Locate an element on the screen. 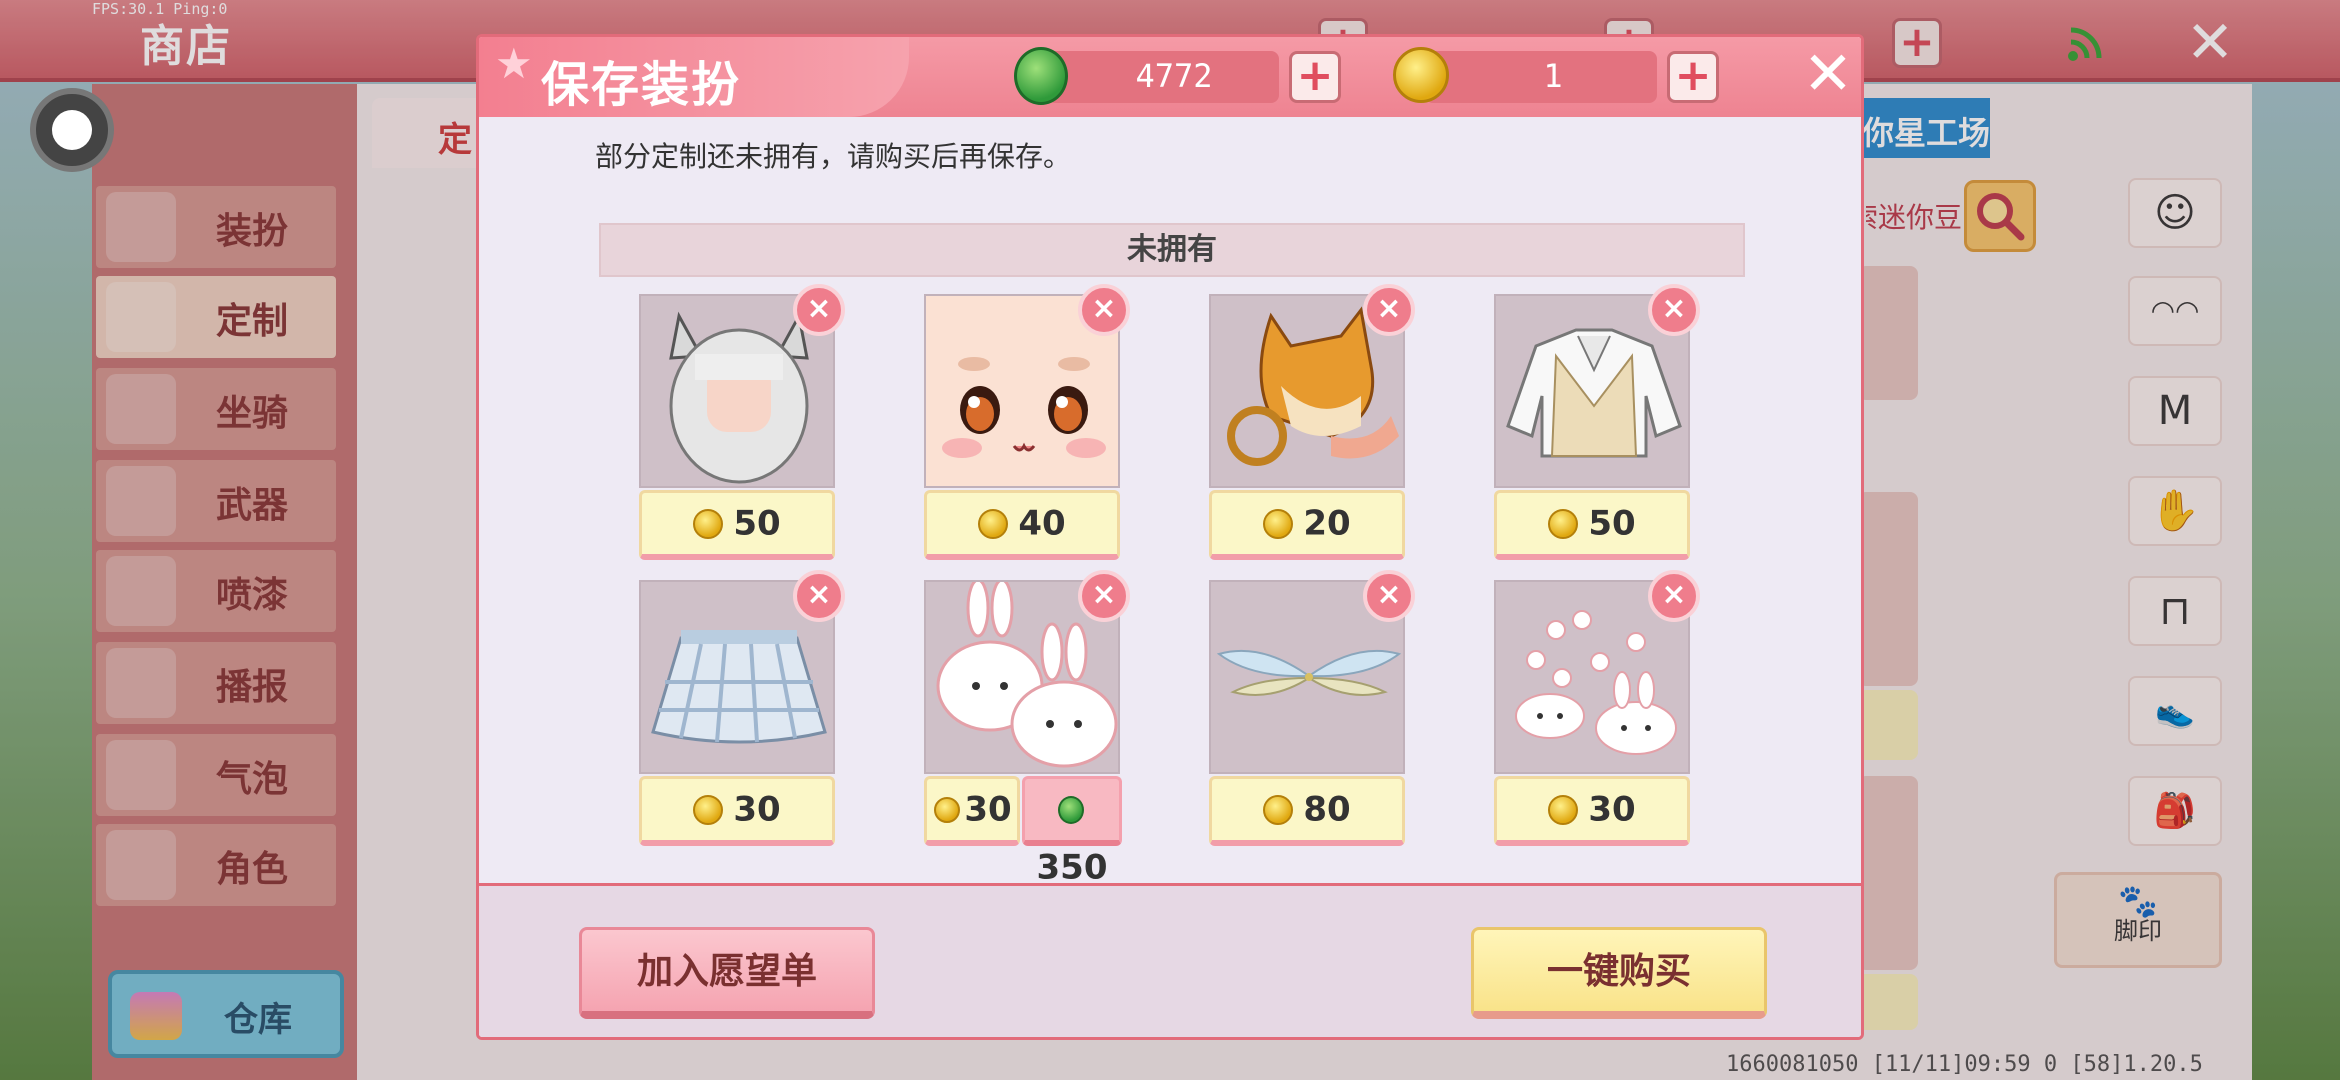 The image size is (2340, 1080). add-to-wishlist-button: 加入愿望单 is located at coordinates (727, 973).